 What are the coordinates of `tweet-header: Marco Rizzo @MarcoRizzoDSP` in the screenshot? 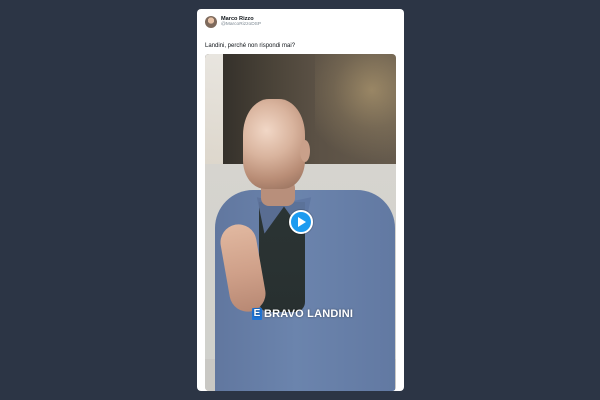 It's located at (233, 22).